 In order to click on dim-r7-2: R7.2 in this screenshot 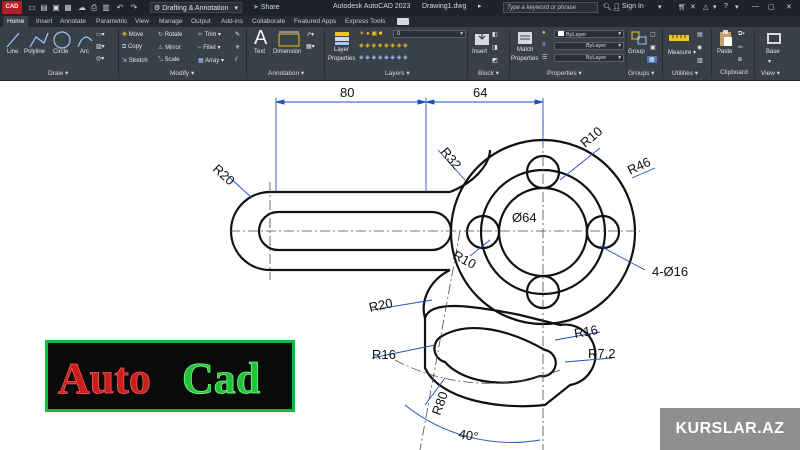, I will do `click(601, 353)`.